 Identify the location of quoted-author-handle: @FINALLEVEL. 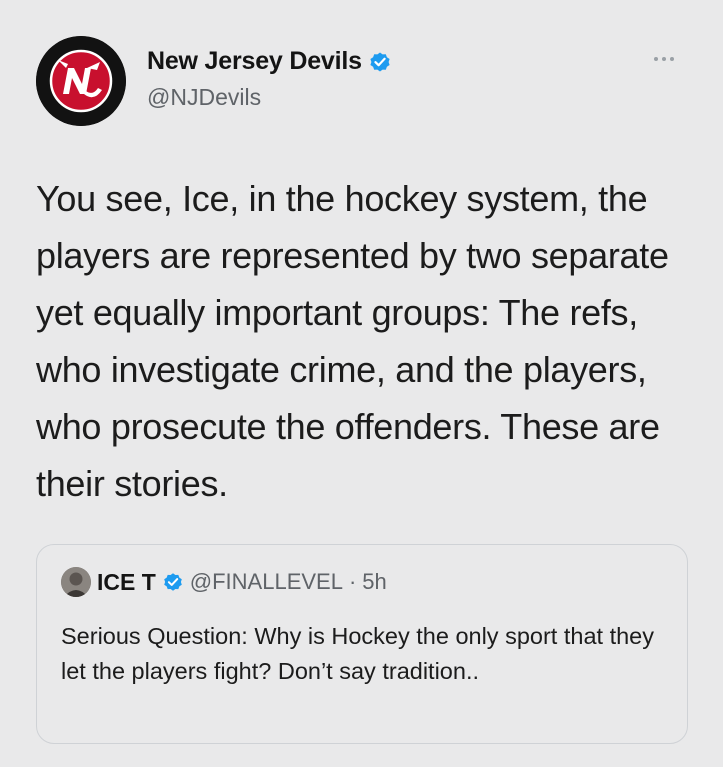
(266, 582).